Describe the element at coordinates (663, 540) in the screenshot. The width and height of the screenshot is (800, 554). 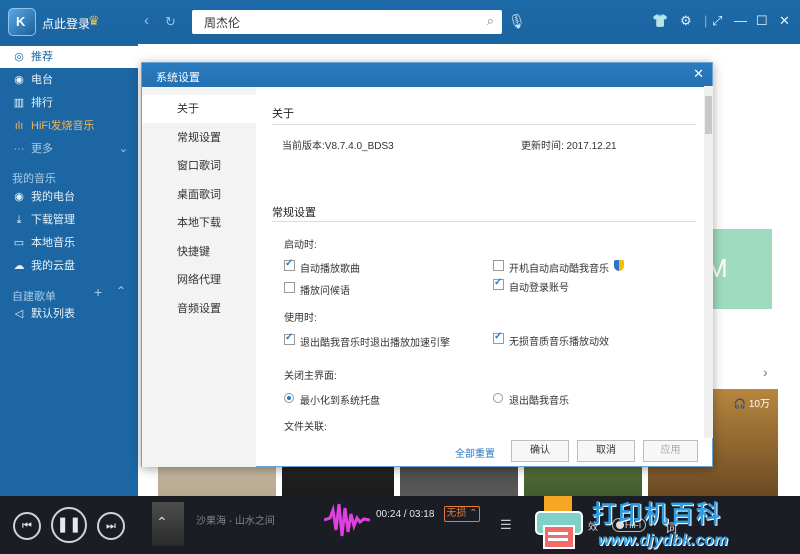
I see `watermark-url: www.djydbk.com` at that location.